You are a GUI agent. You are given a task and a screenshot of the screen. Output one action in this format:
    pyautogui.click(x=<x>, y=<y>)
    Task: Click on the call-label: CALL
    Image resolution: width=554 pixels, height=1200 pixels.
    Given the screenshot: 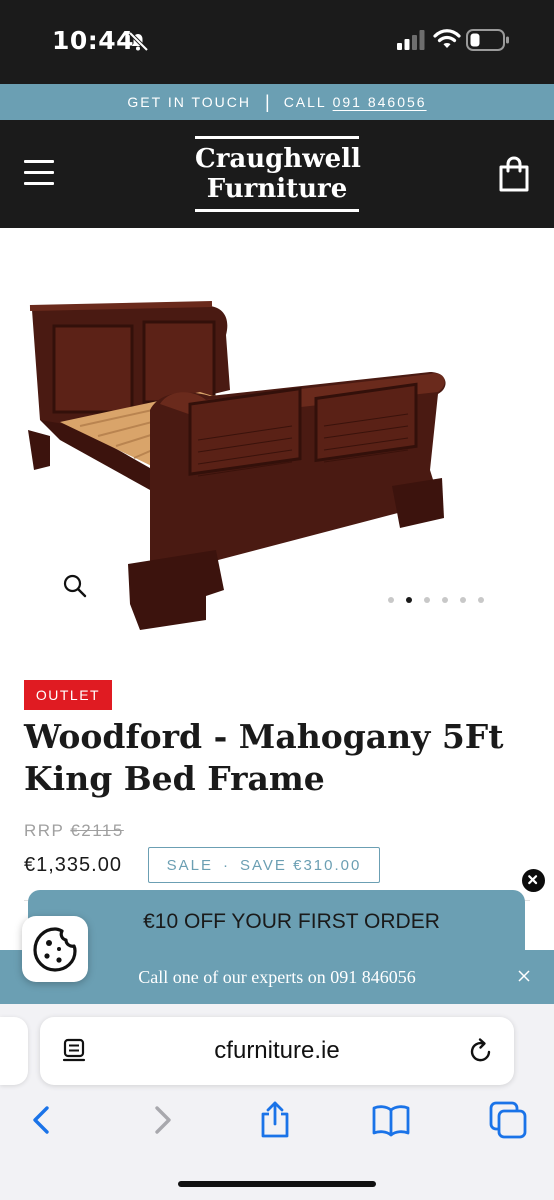 What is the action you would take?
    pyautogui.click(x=305, y=102)
    